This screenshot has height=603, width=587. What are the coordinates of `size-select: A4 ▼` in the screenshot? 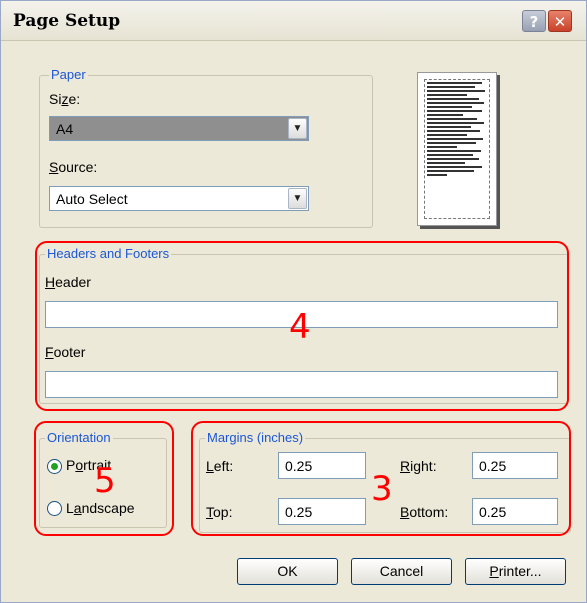 It's located at (179, 128).